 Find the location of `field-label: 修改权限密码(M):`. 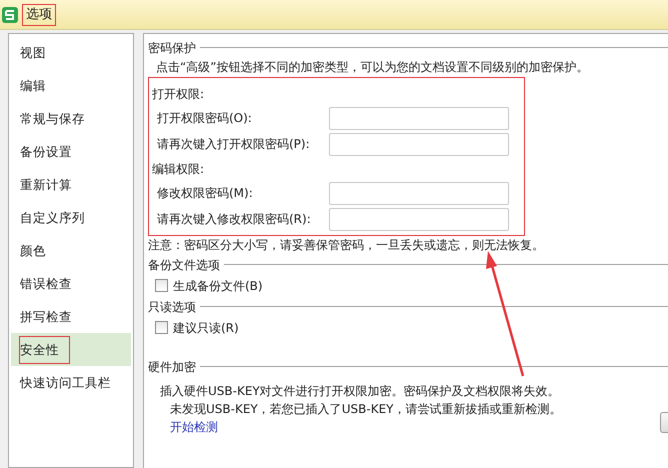

field-label: 修改权限密码(M): is located at coordinates (205, 193).